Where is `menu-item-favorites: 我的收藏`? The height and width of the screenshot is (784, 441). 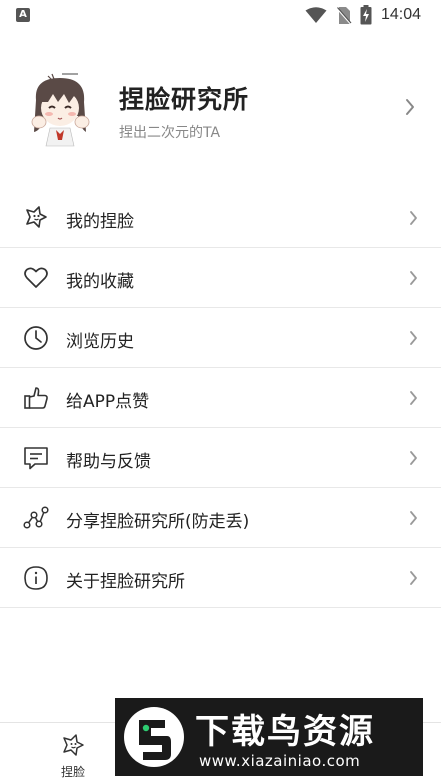 menu-item-favorites: 我的收藏 is located at coordinates (220, 278).